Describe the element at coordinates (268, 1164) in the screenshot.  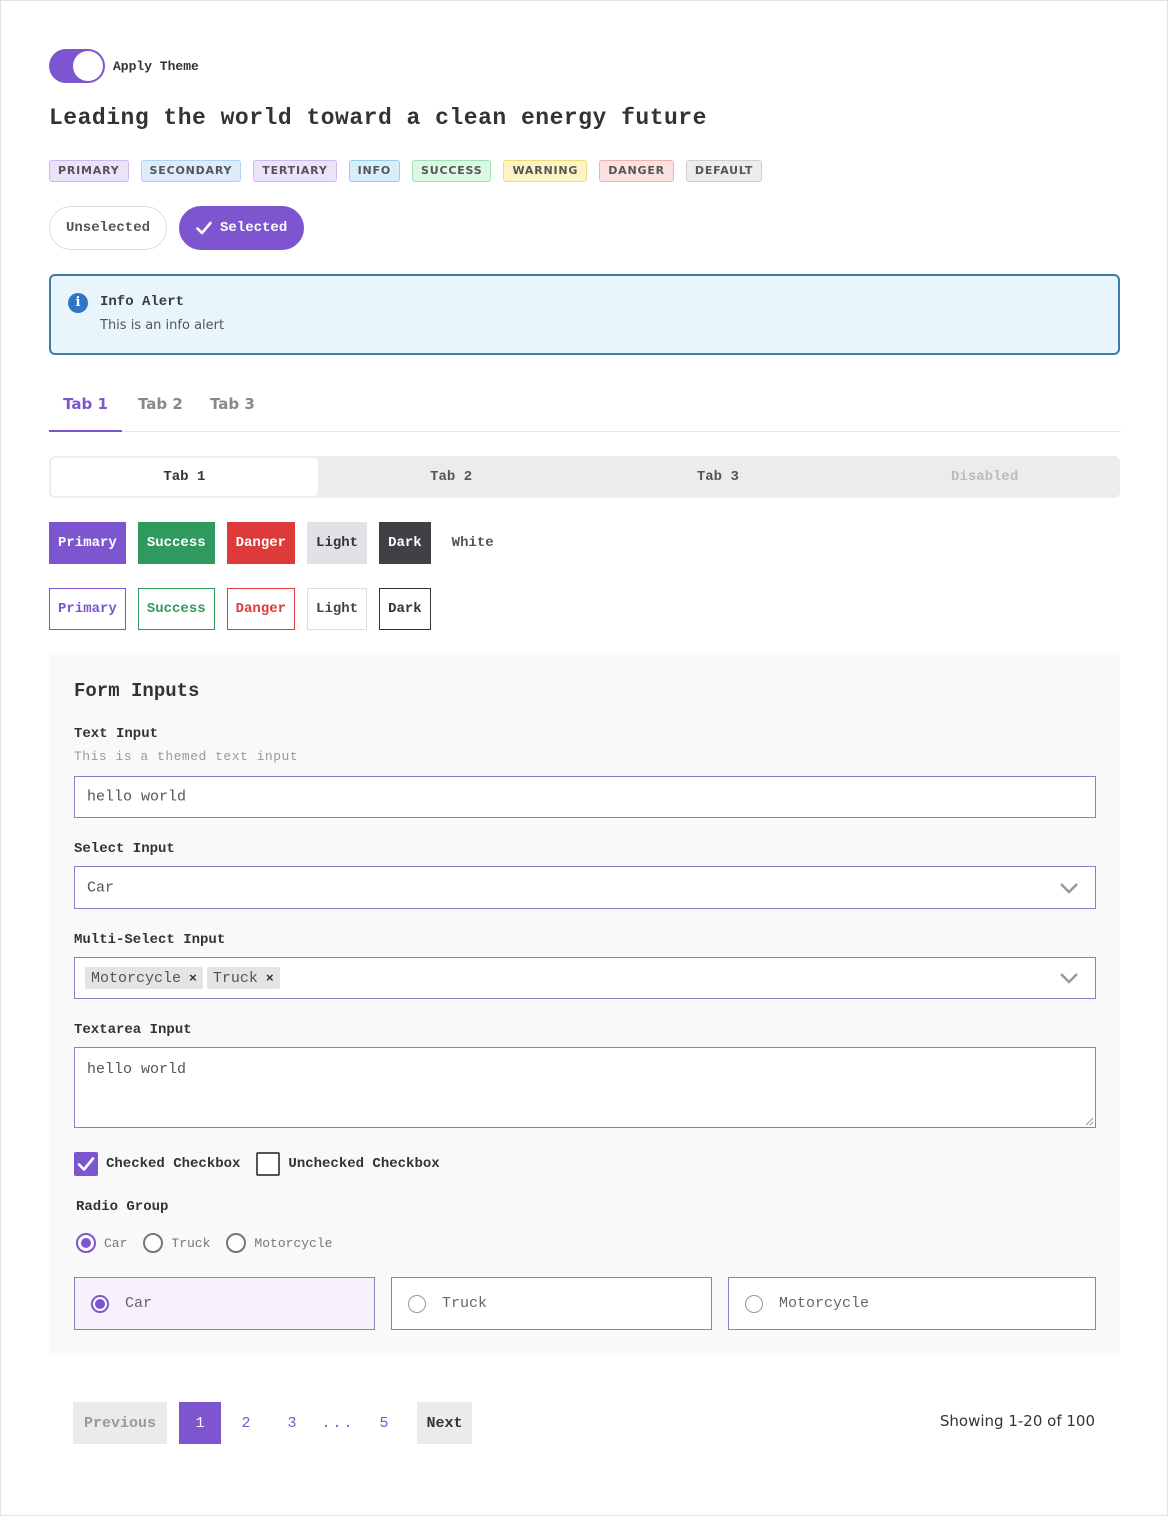
I see `checkbox-unchecked-icon` at that location.